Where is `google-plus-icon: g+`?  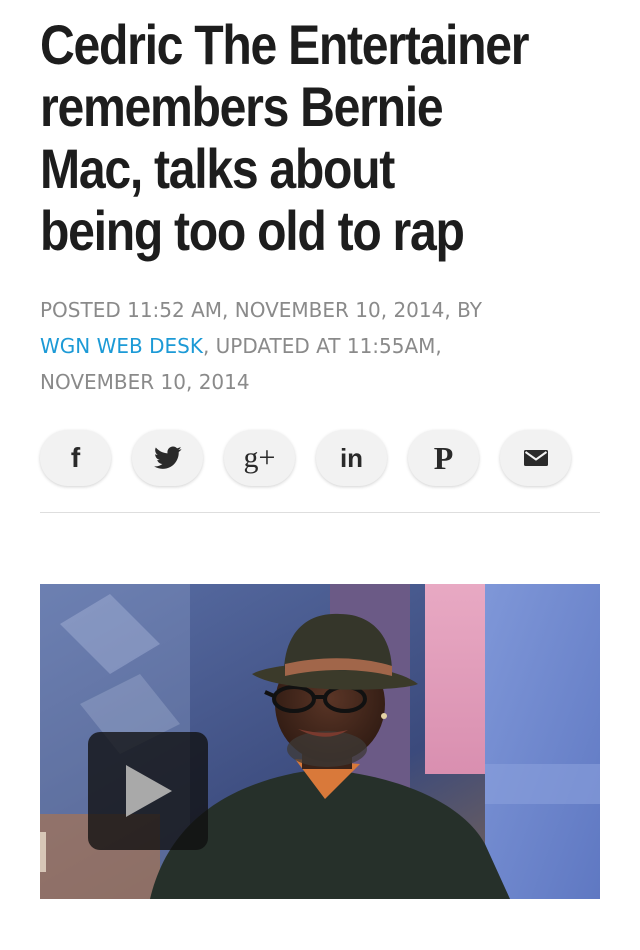 google-plus-icon: g+ is located at coordinates (259, 457).